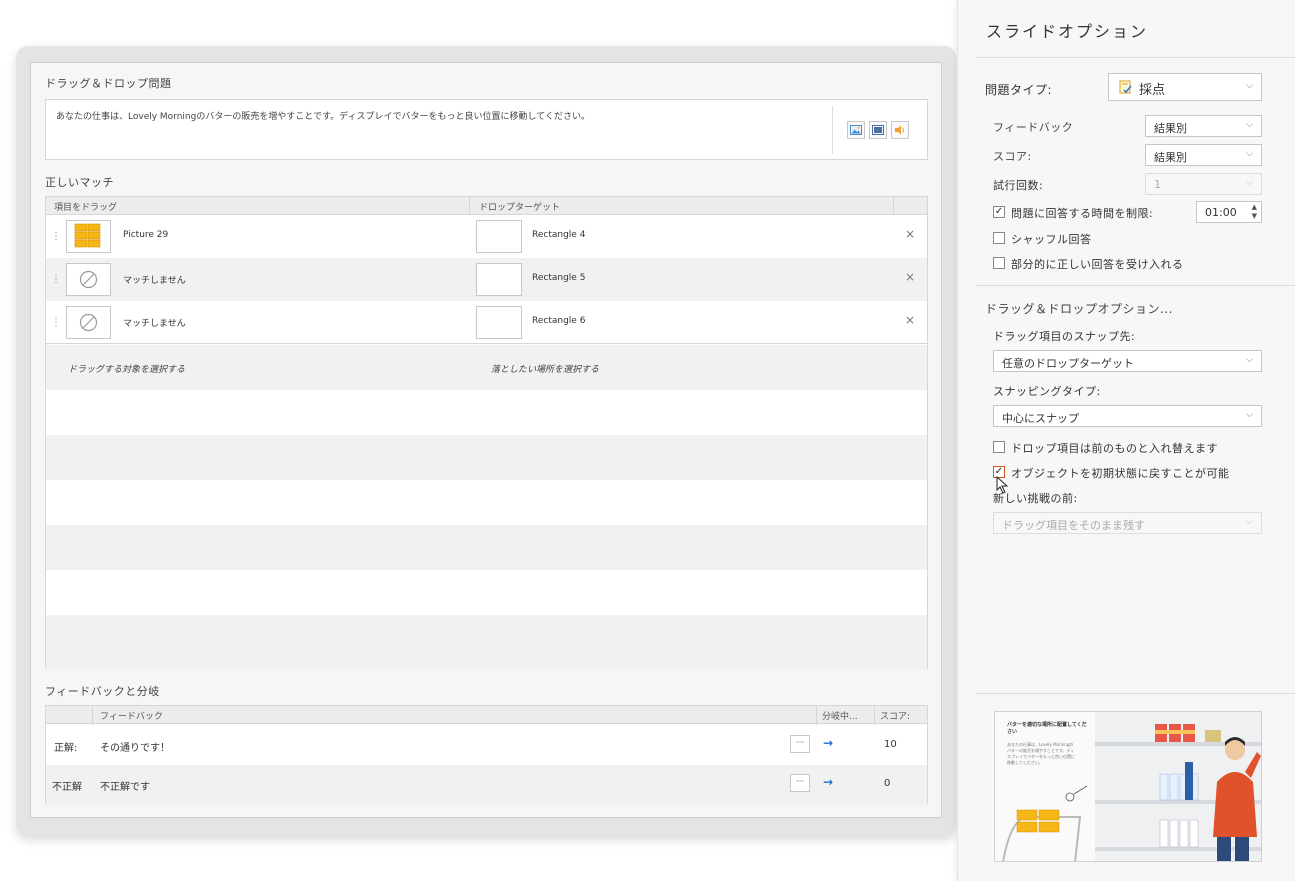 This screenshot has height=881, width=1295. Describe the element at coordinates (486, 715) in the screenshot. I see `feedback-table-header: フィードバック 分岐中... スコア:` at that location.